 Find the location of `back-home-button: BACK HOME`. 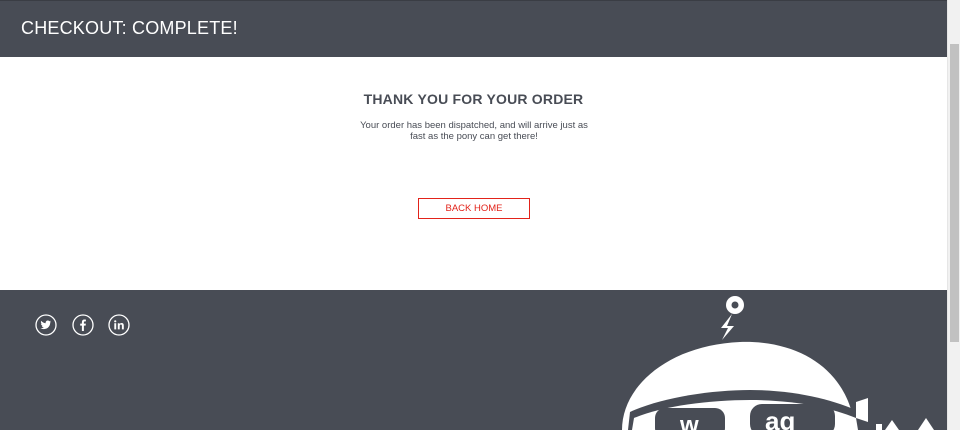

back-home-button: BACK HOME is located at coordinates (474, 208).